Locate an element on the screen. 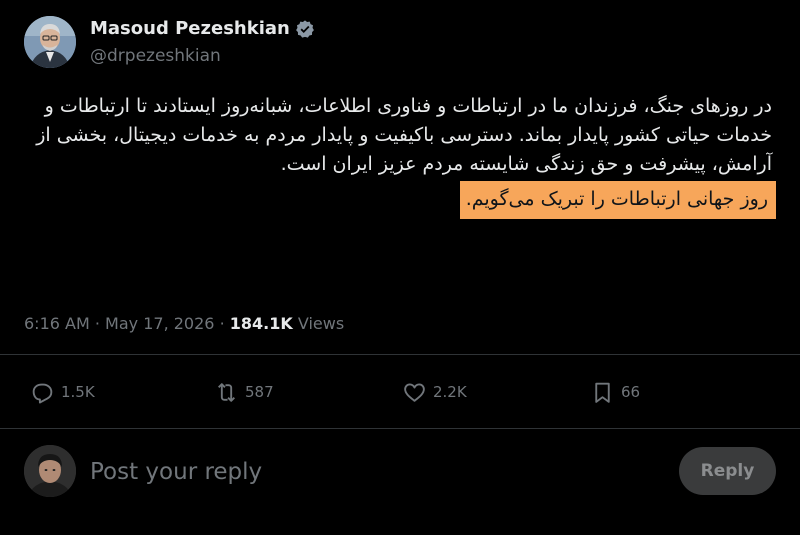  author-display-name: Masoud Pezeshkian is located at coordinates (202, 28).